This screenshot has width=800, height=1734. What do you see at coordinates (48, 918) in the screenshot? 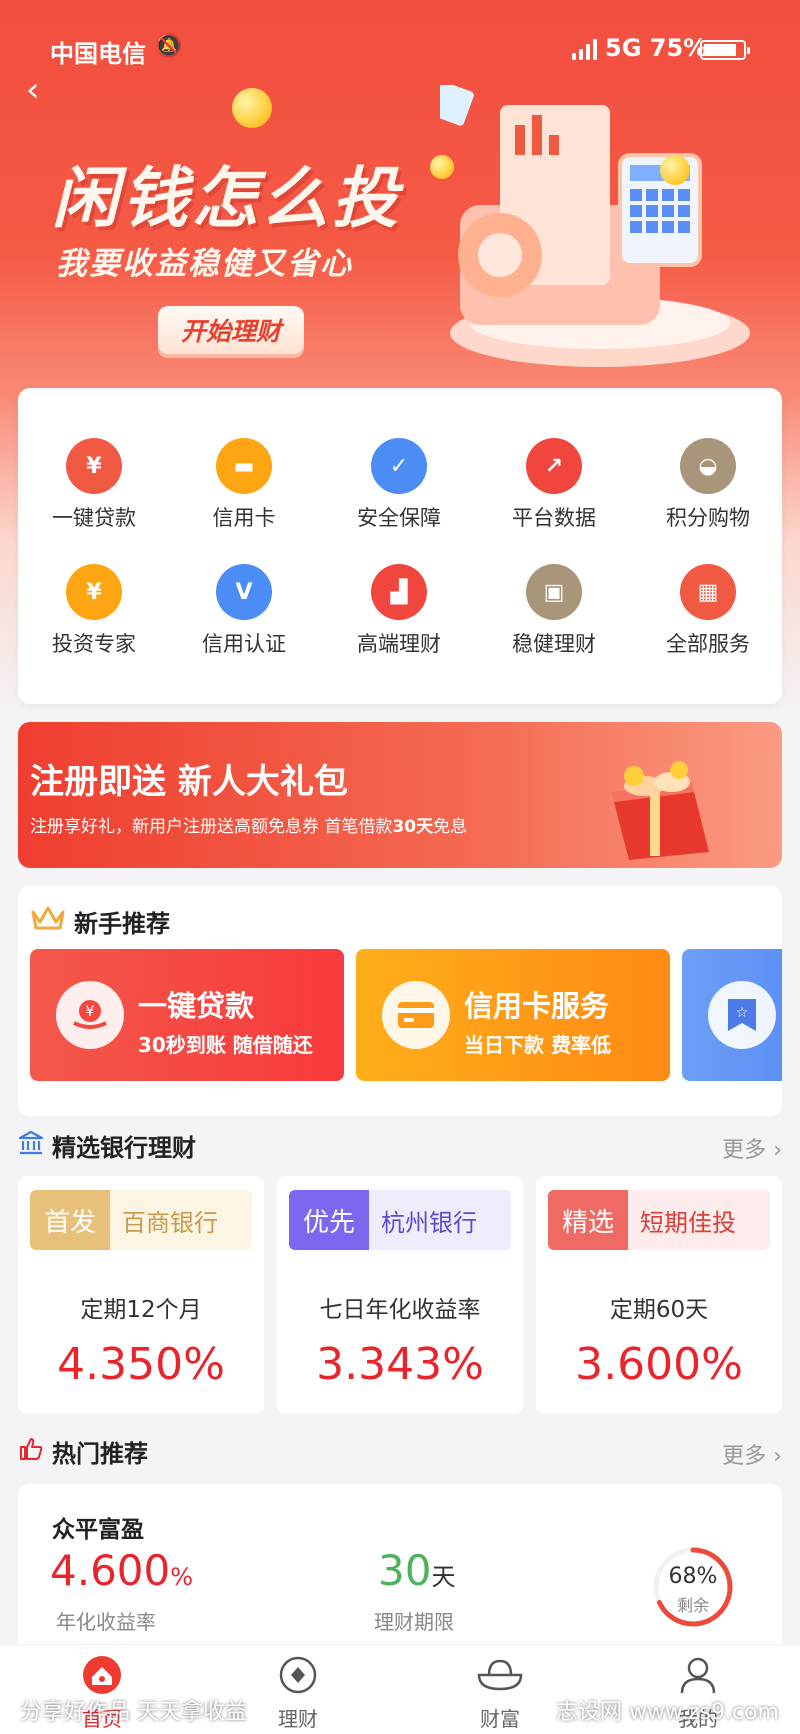
I see `crown-icon` at bounding box center [48, 918].